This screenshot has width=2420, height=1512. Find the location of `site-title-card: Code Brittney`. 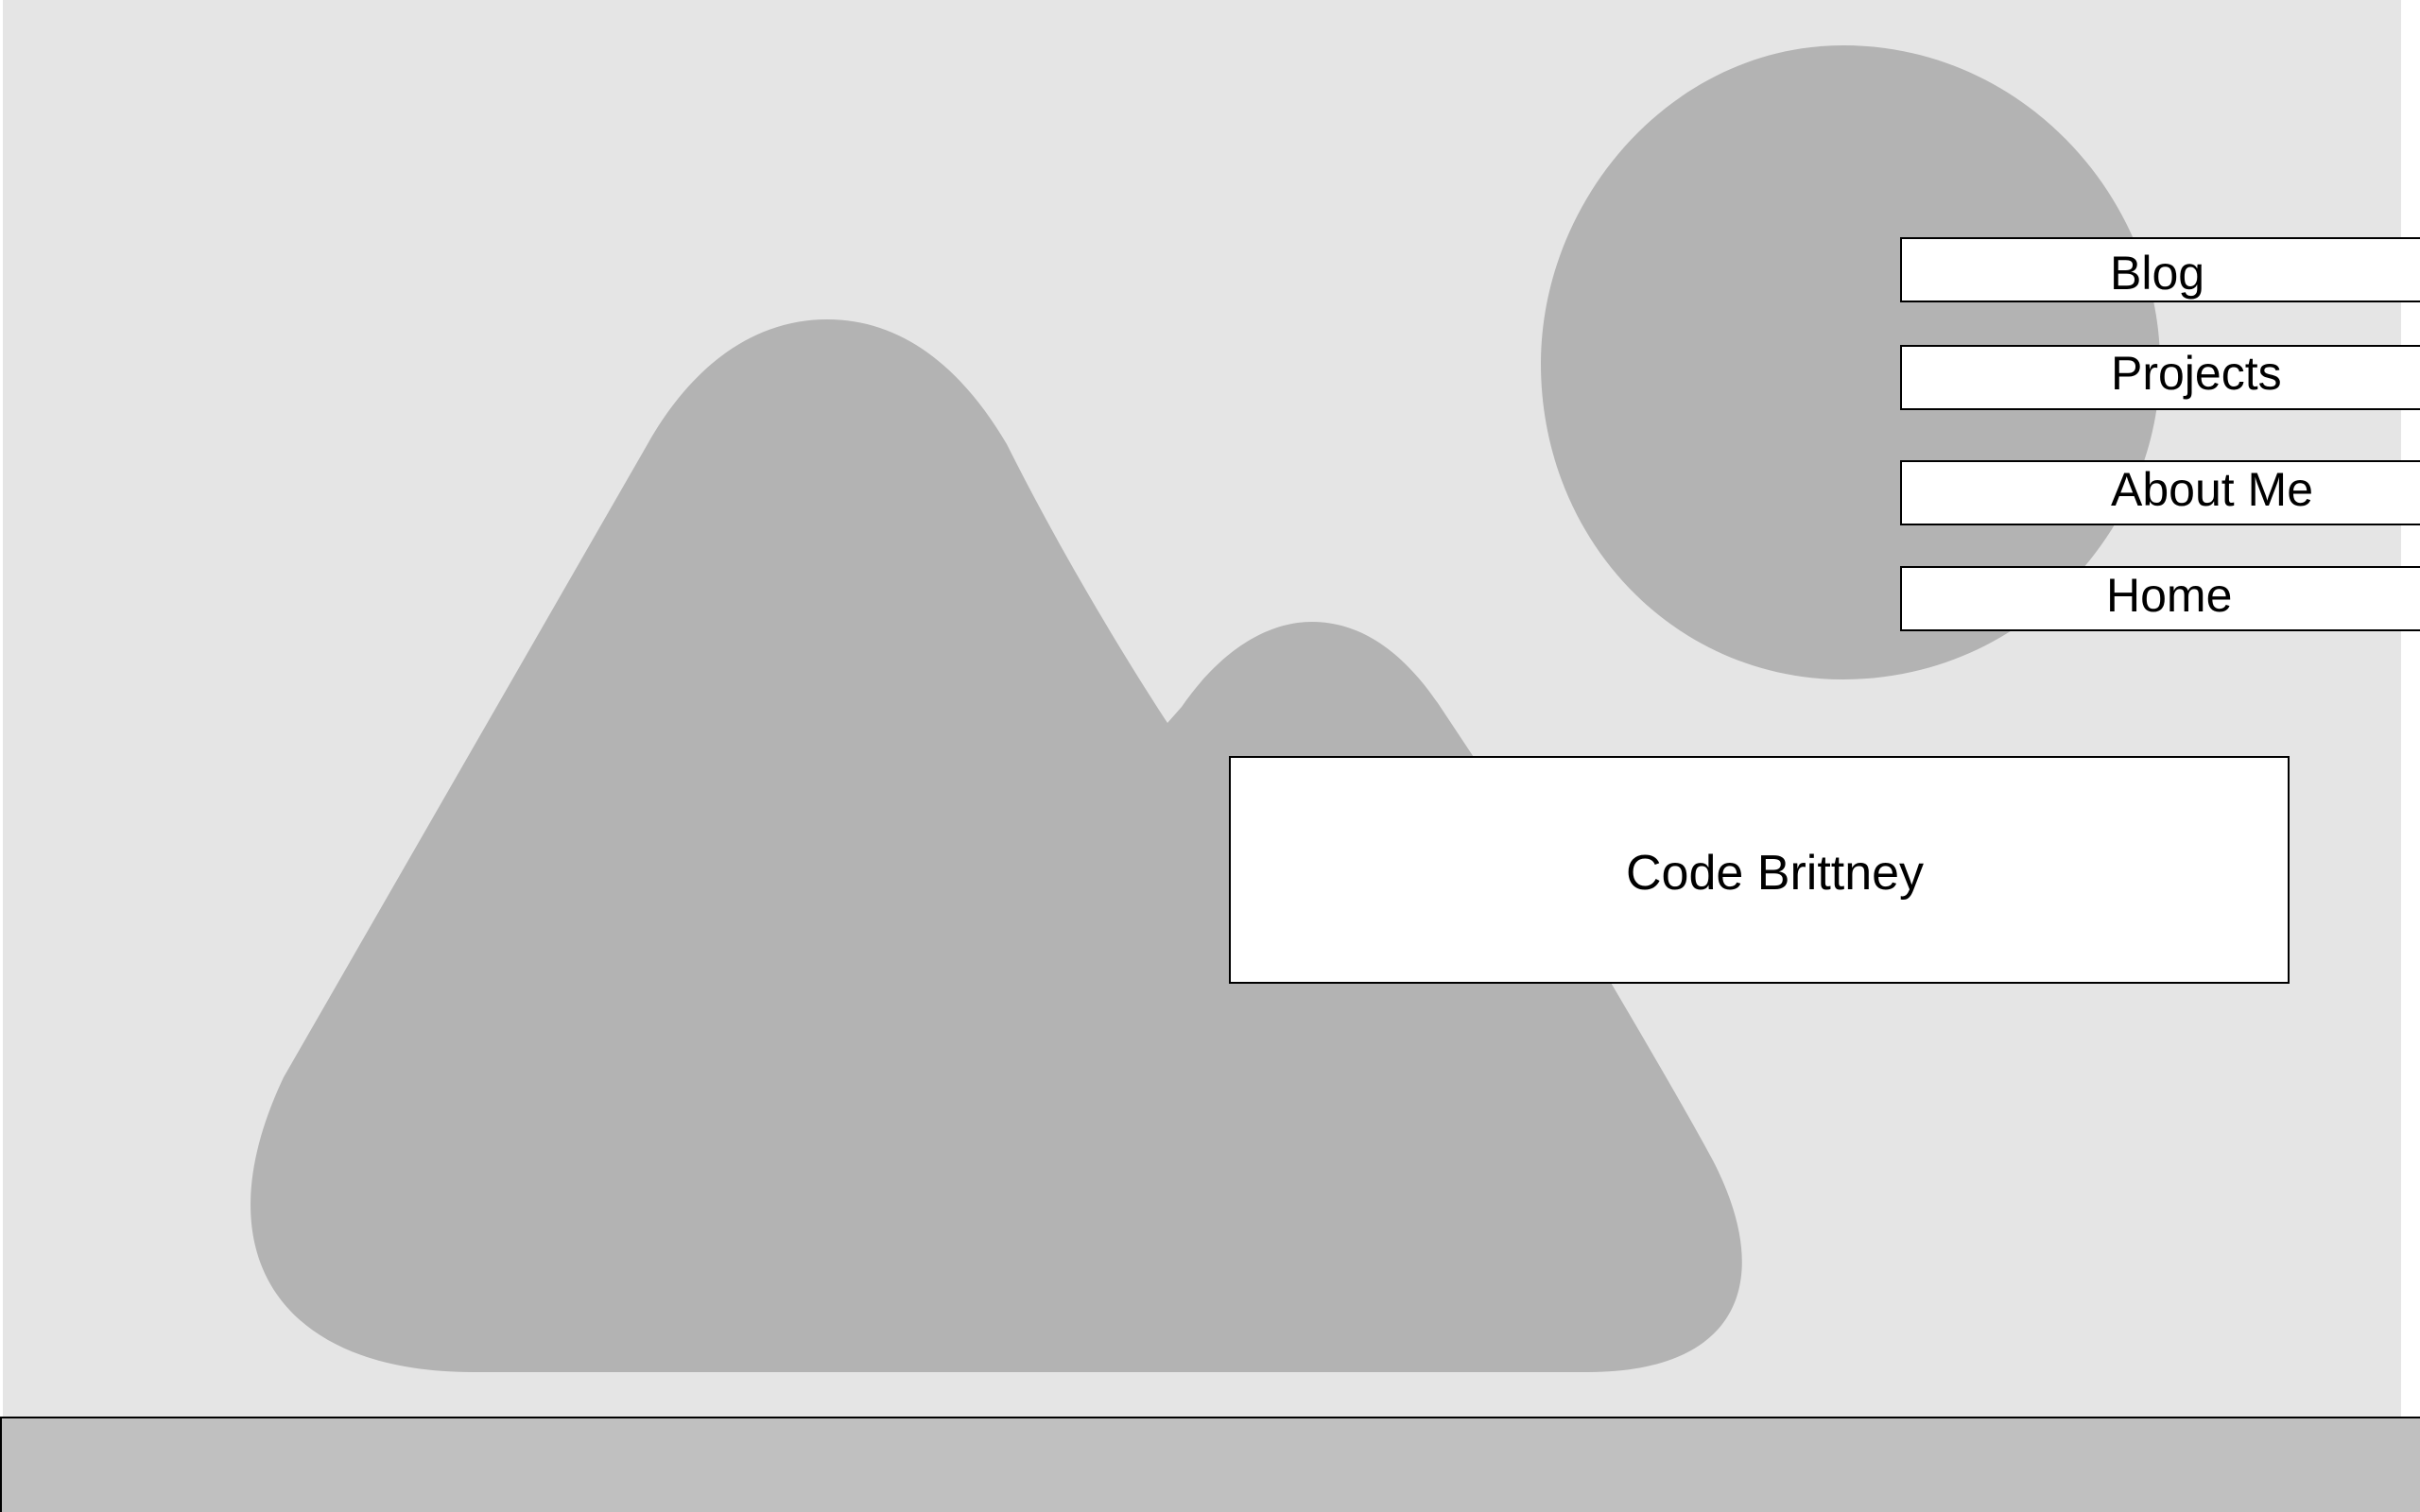

site-title-card: Code Brittney is located at coordinates (1759, 870).